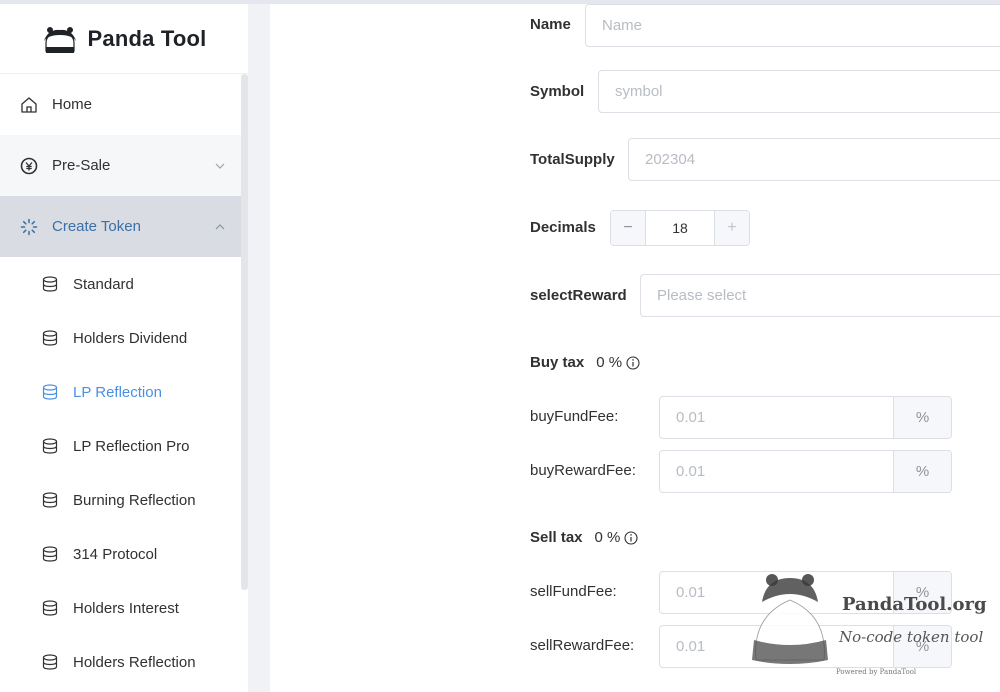 The height and width of the screenshot is (692, 1000). Describe the element at coordinates (914, 604) in the screenshot. I see `watermark-name: PandaTool.org` at that location.